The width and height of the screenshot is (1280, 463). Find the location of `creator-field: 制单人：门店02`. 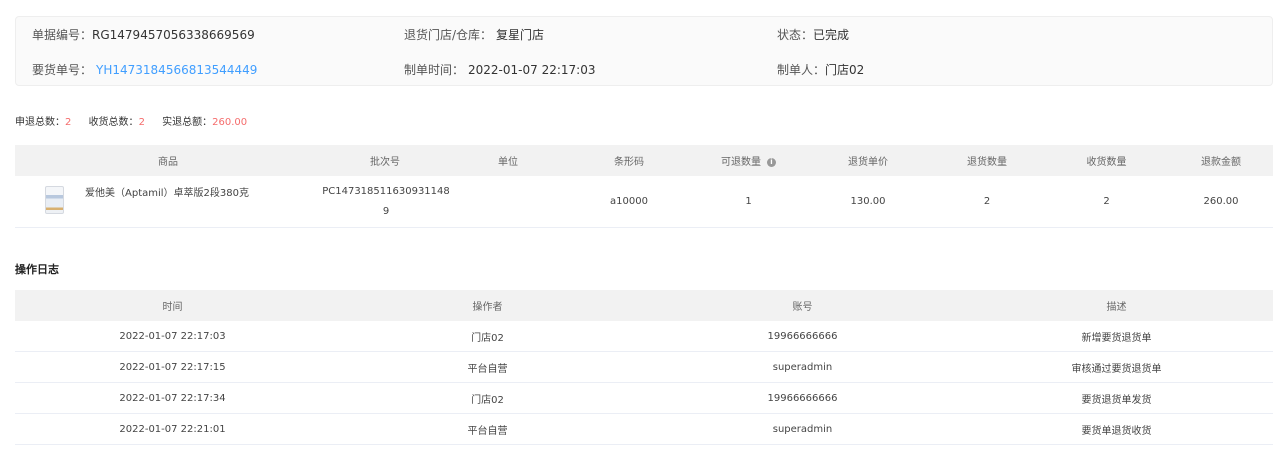

creator-field: 制单人：门店02 is located at coordinates (820, 70).